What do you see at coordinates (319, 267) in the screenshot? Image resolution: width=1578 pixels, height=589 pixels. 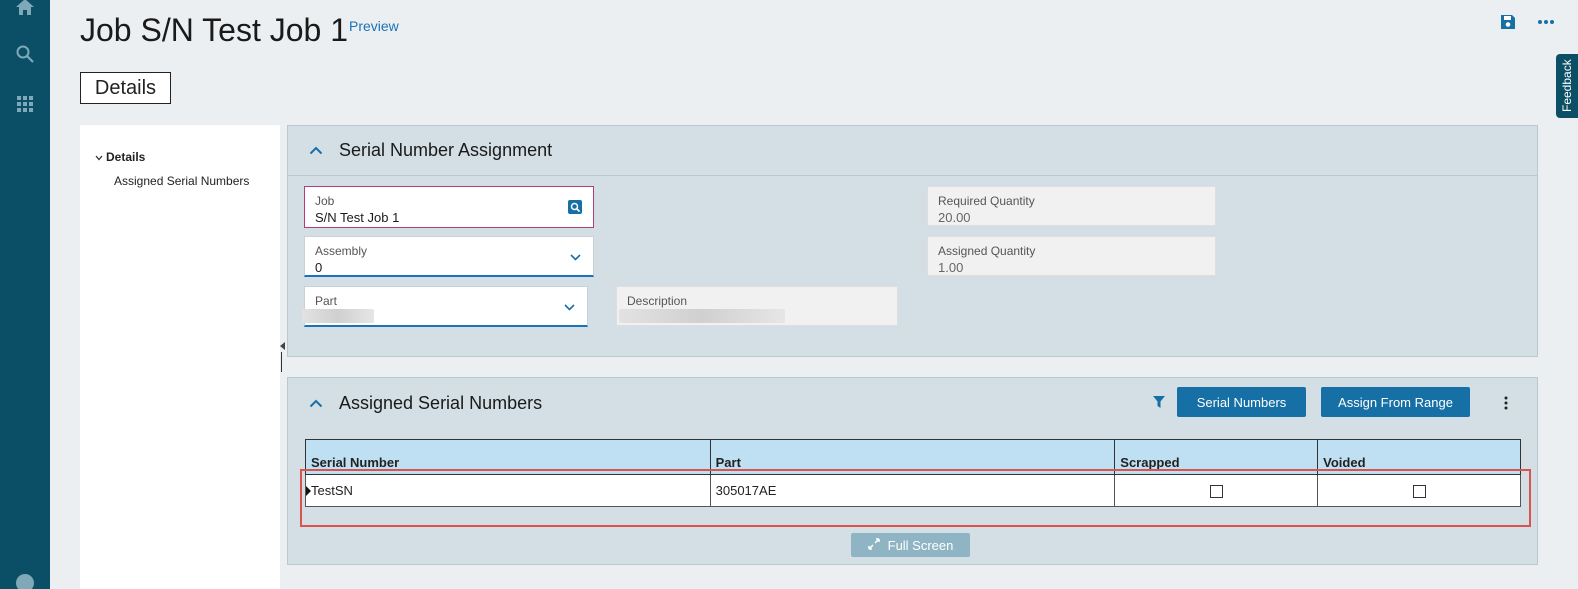 I see `field-value: 0` at bounding box center [319, 267].